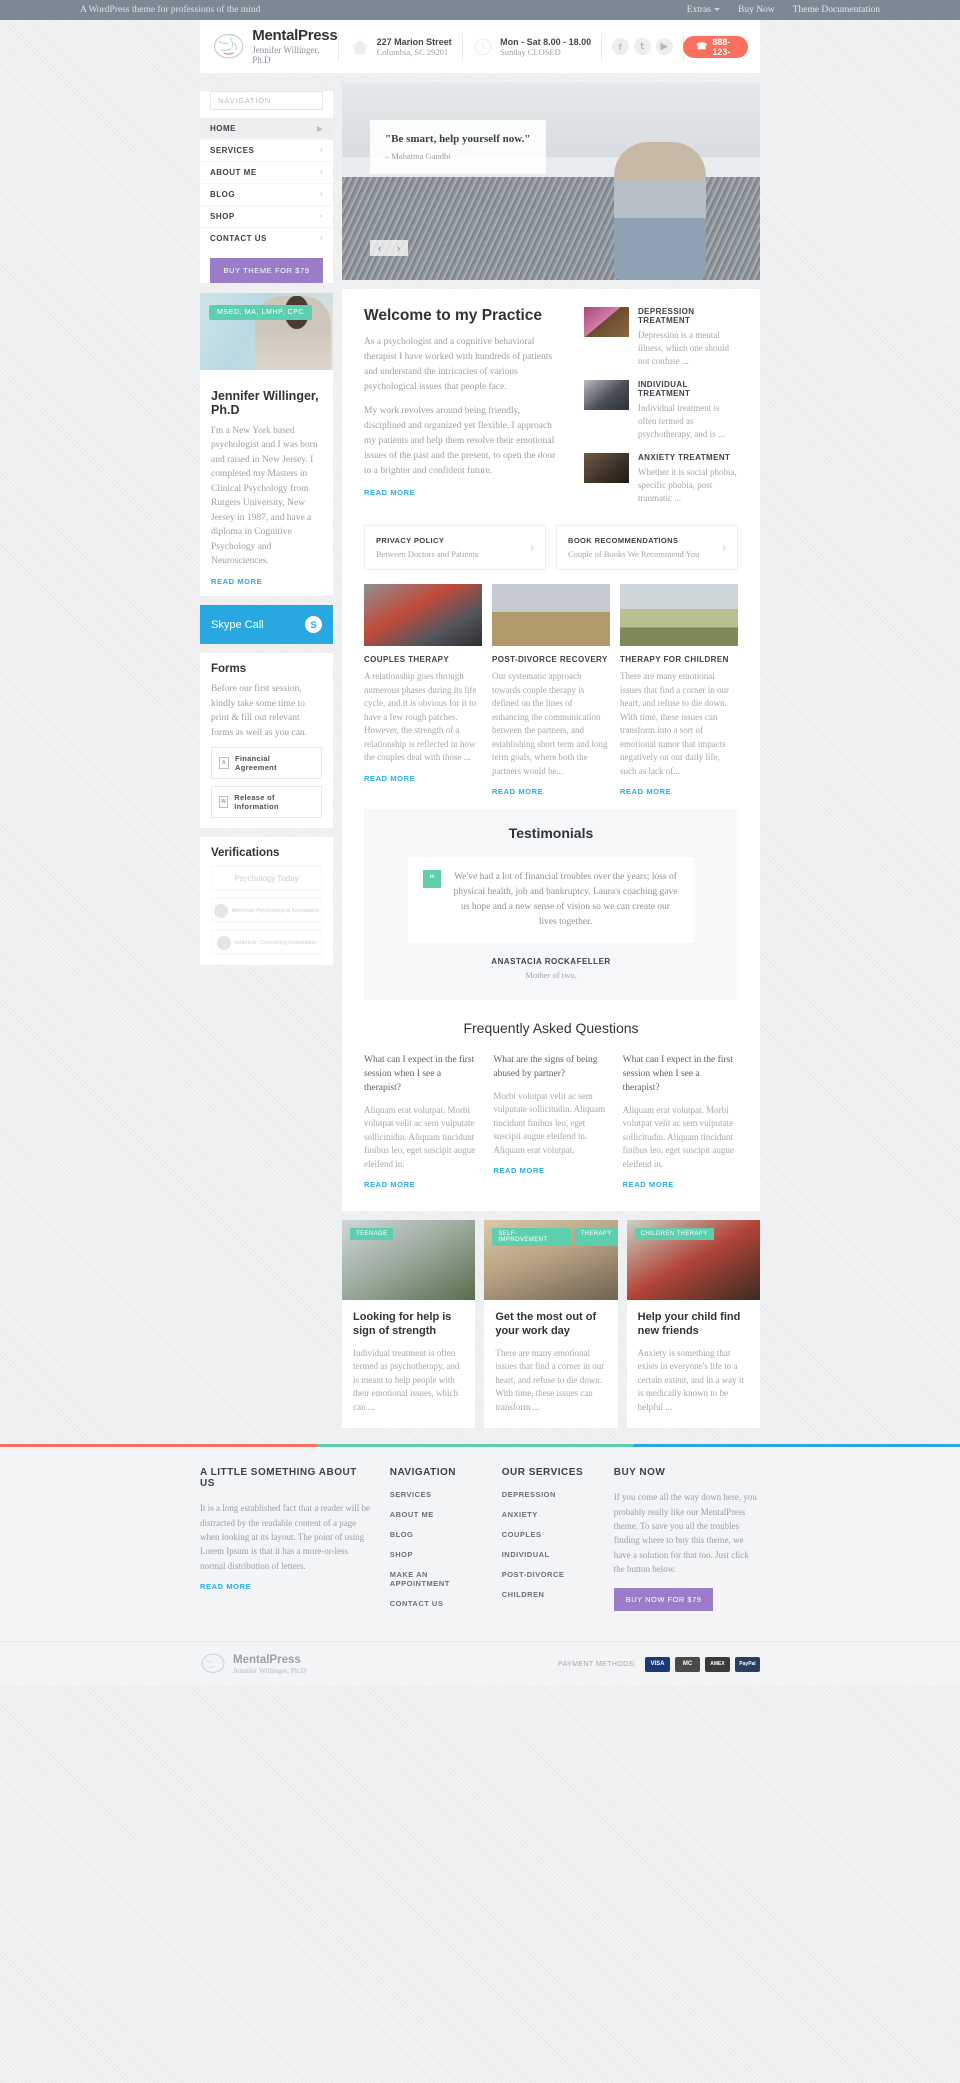 The height and width of the screenshot is (2083, 960). What do you see at coordinates (664, 46) in the screenshot?
I see `youtube-icon: ▶` at bounding box center [664, 46].